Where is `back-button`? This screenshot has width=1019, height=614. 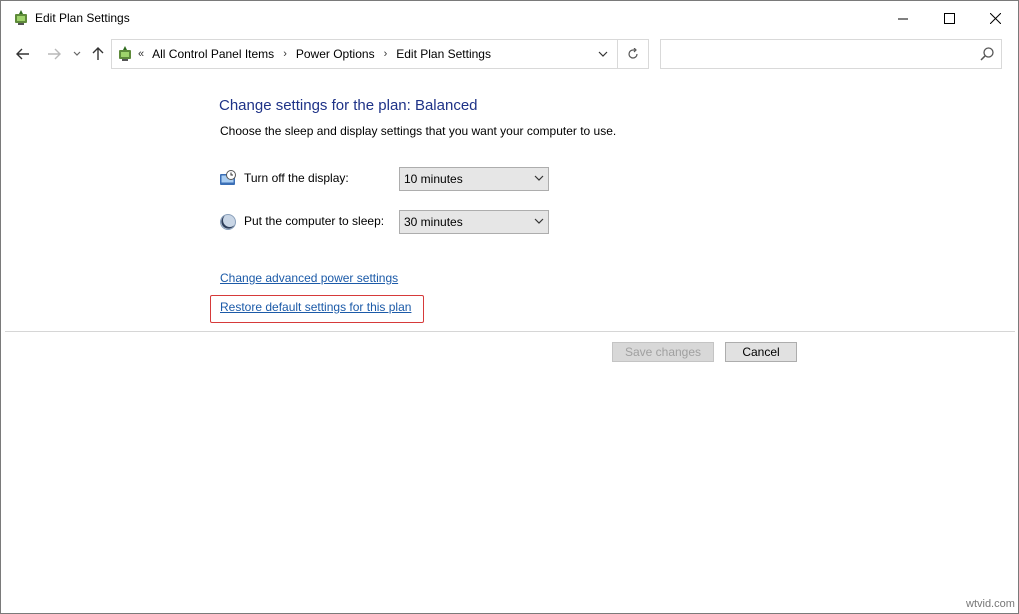
back-button is located at coordinates (23, 54).